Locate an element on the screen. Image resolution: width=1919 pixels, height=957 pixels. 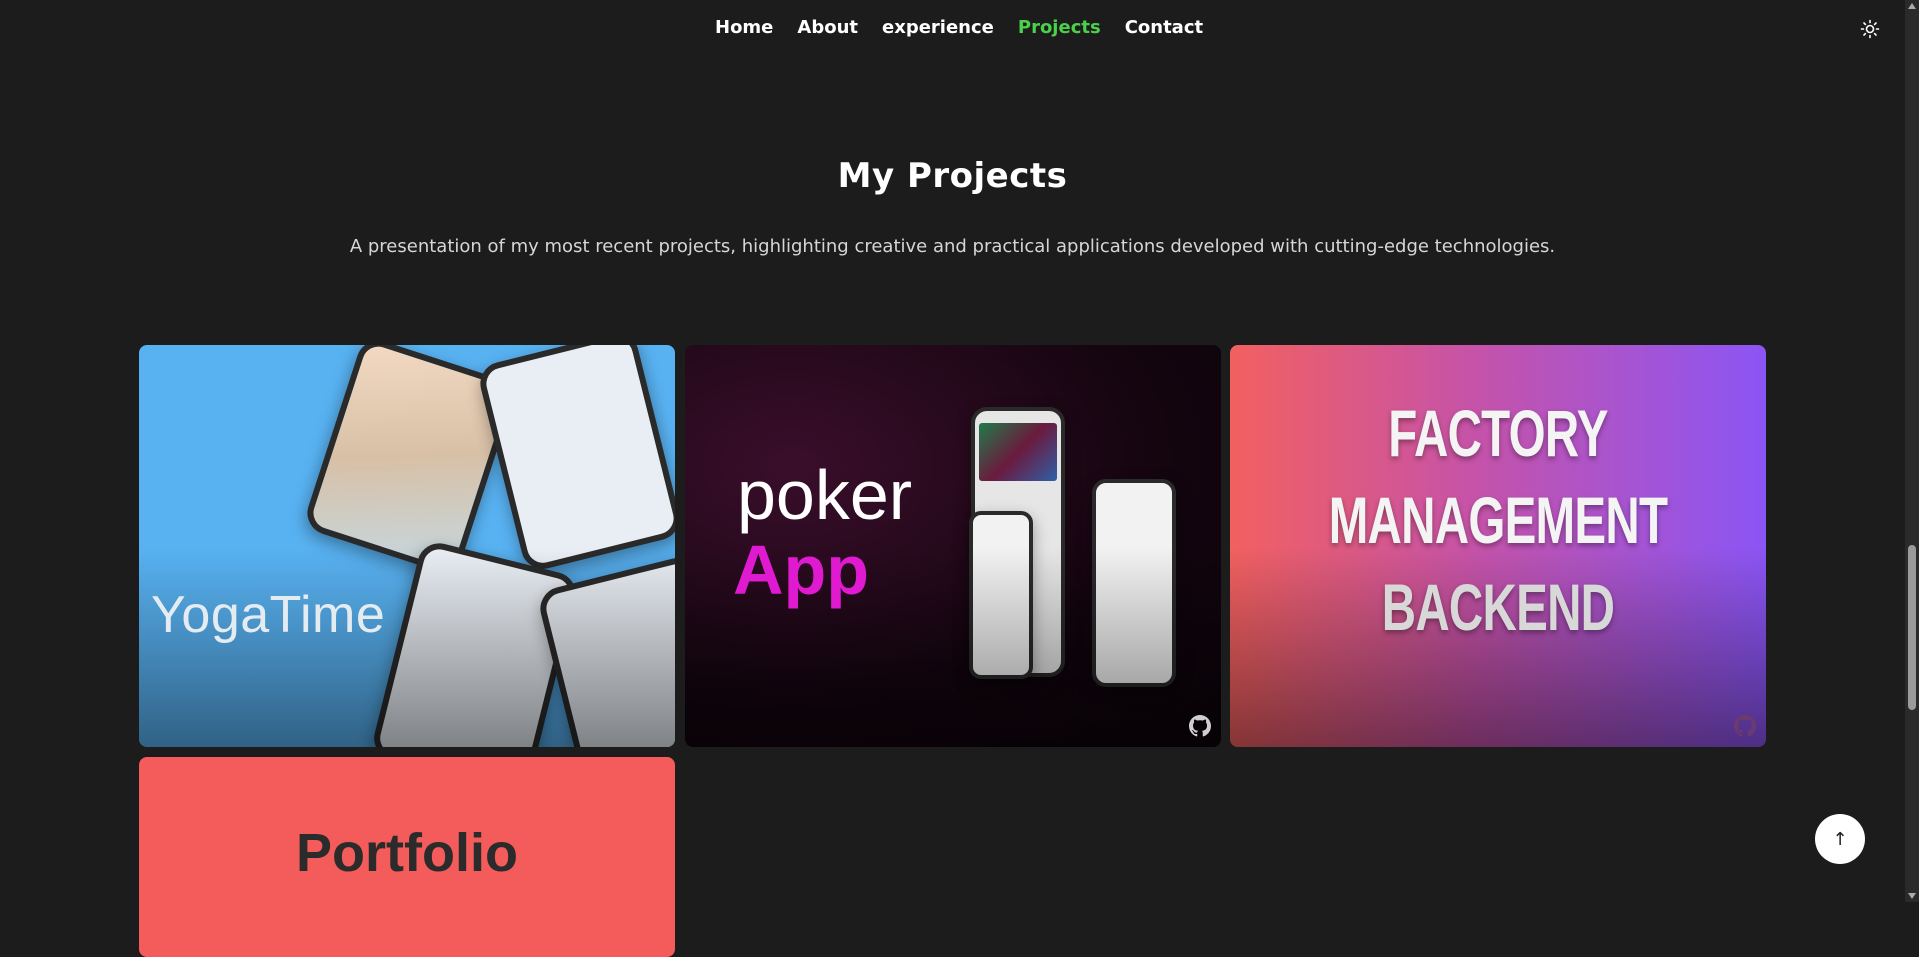
project-title-yogatime: YogaTime is located at coordinates (268, 615).